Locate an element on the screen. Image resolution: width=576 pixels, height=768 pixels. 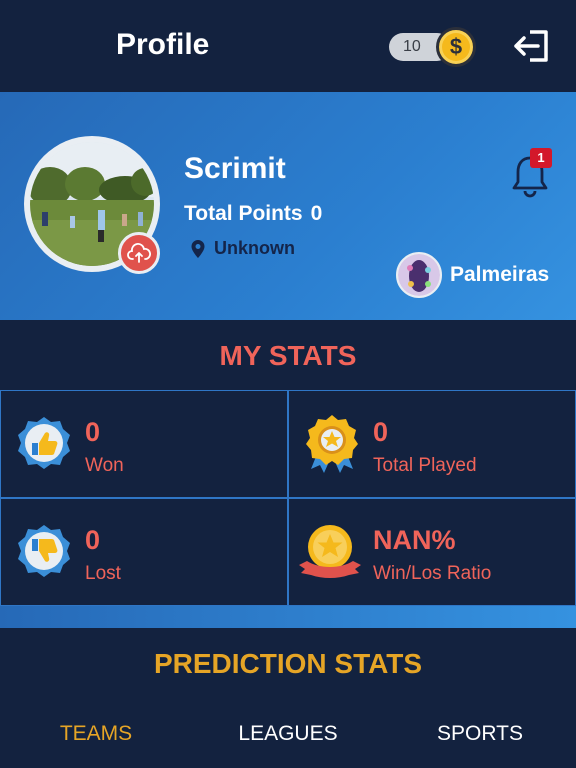
my-stats-title: MY STATS is located at coordinates (288, 355).